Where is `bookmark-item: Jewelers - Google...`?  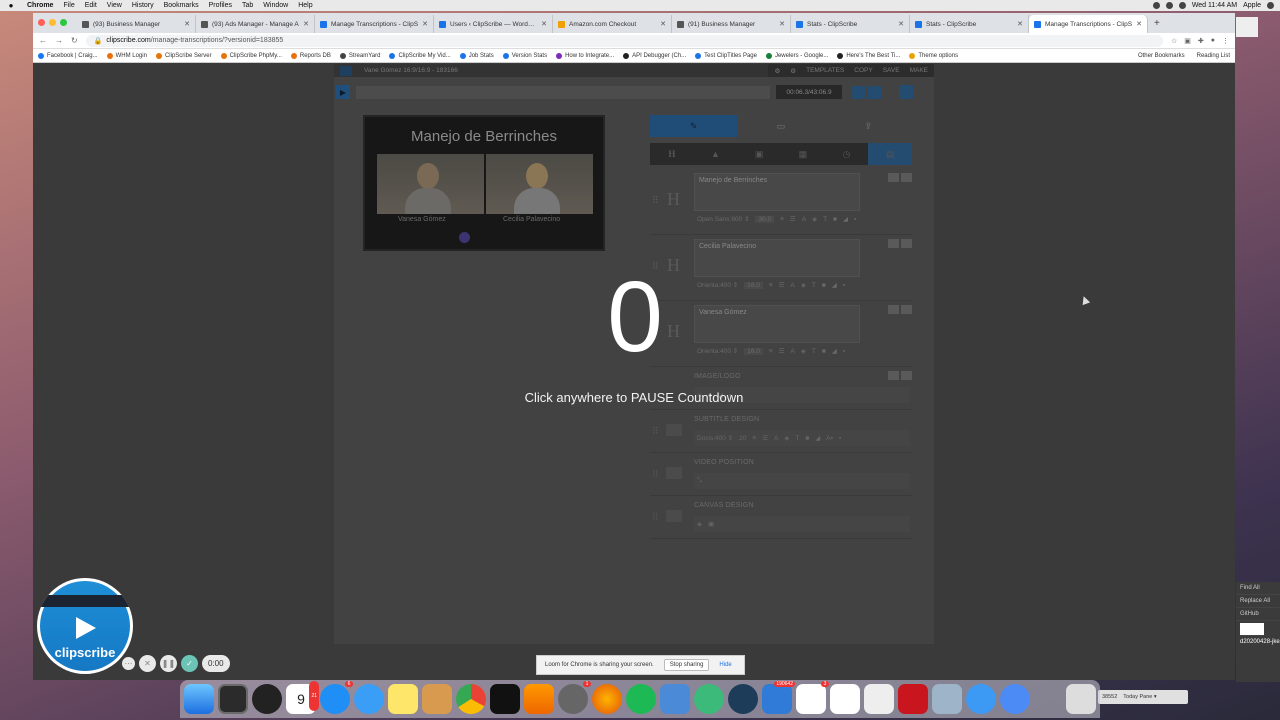
bookmark-item: Jewelers - Google... is located at coordinates (796, 55).